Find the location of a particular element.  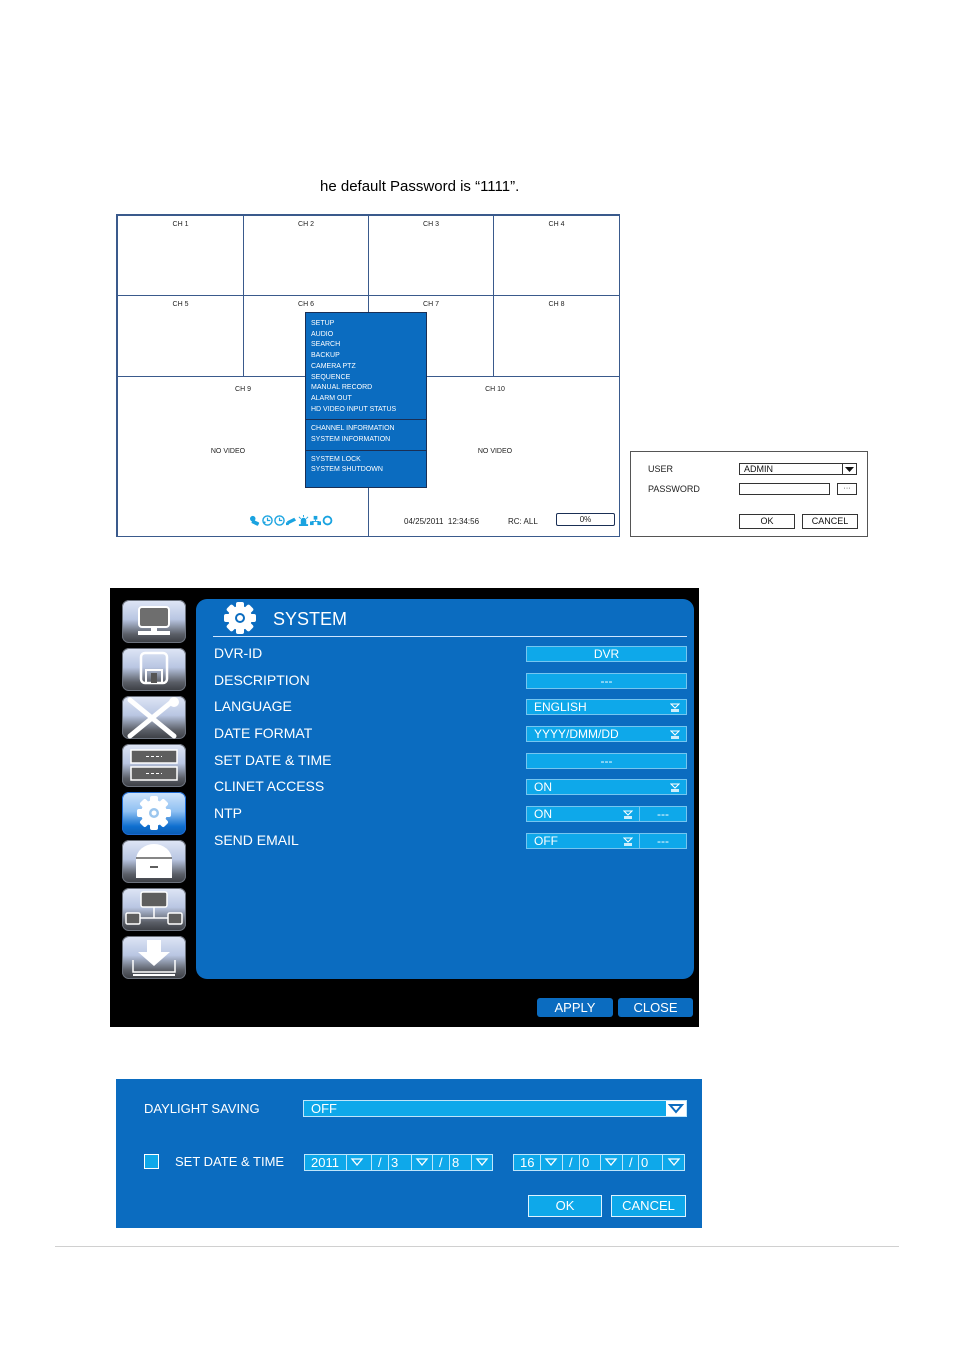

setting-field: DVR is located at coordinates (606, 654).